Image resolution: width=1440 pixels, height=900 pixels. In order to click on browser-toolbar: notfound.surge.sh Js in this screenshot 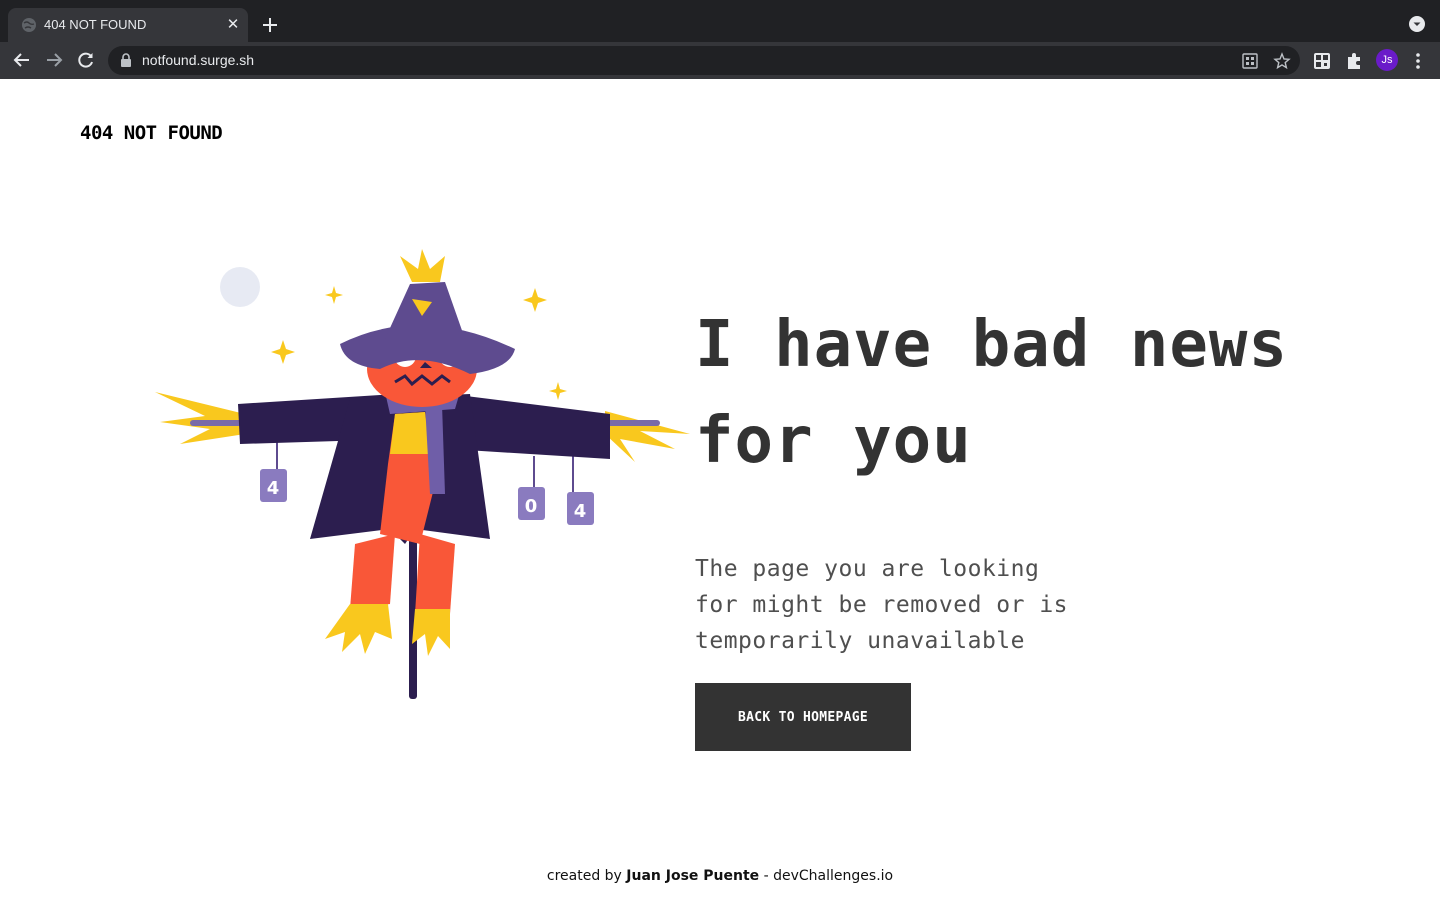, I will do `click(720, 60)`.